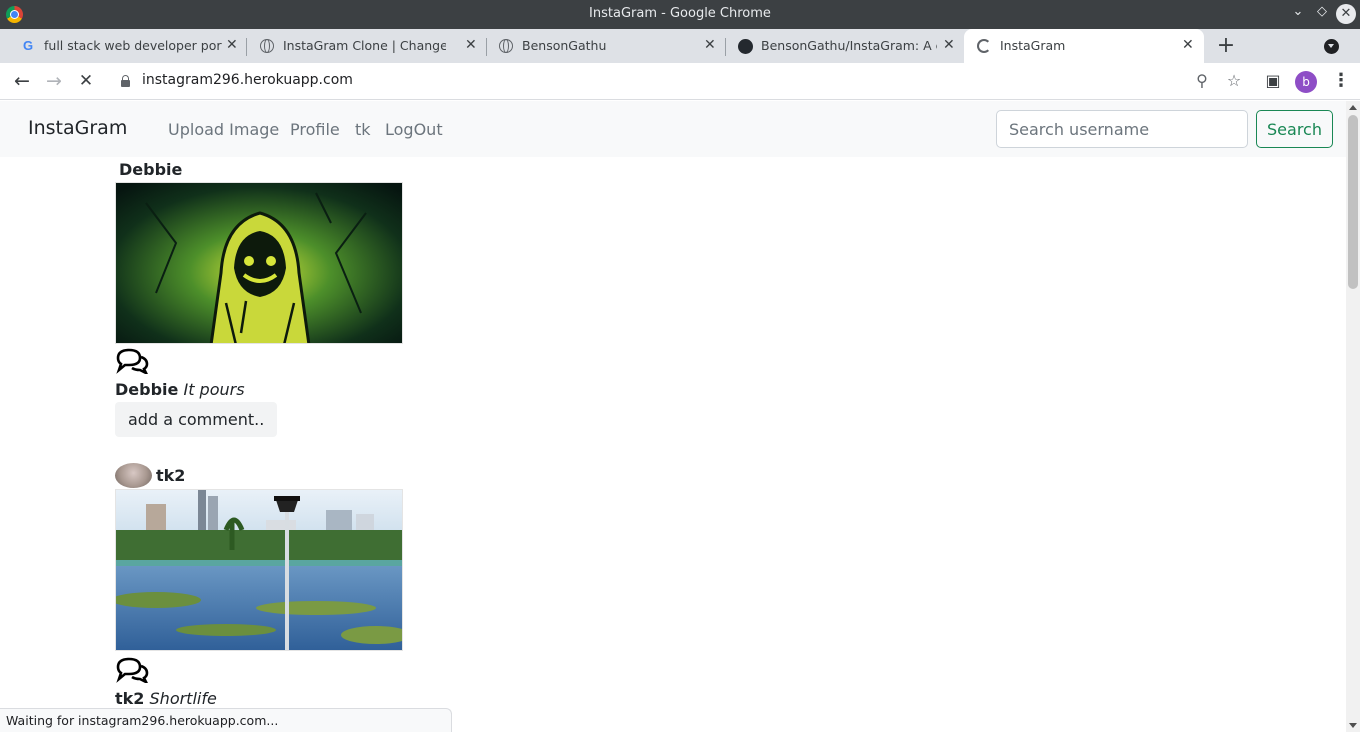 The width and height of the screenshot is (1360, 732). Describe the element at coordinates (1294, 129) in the screenshot. I see `search-button: Search` at that location.